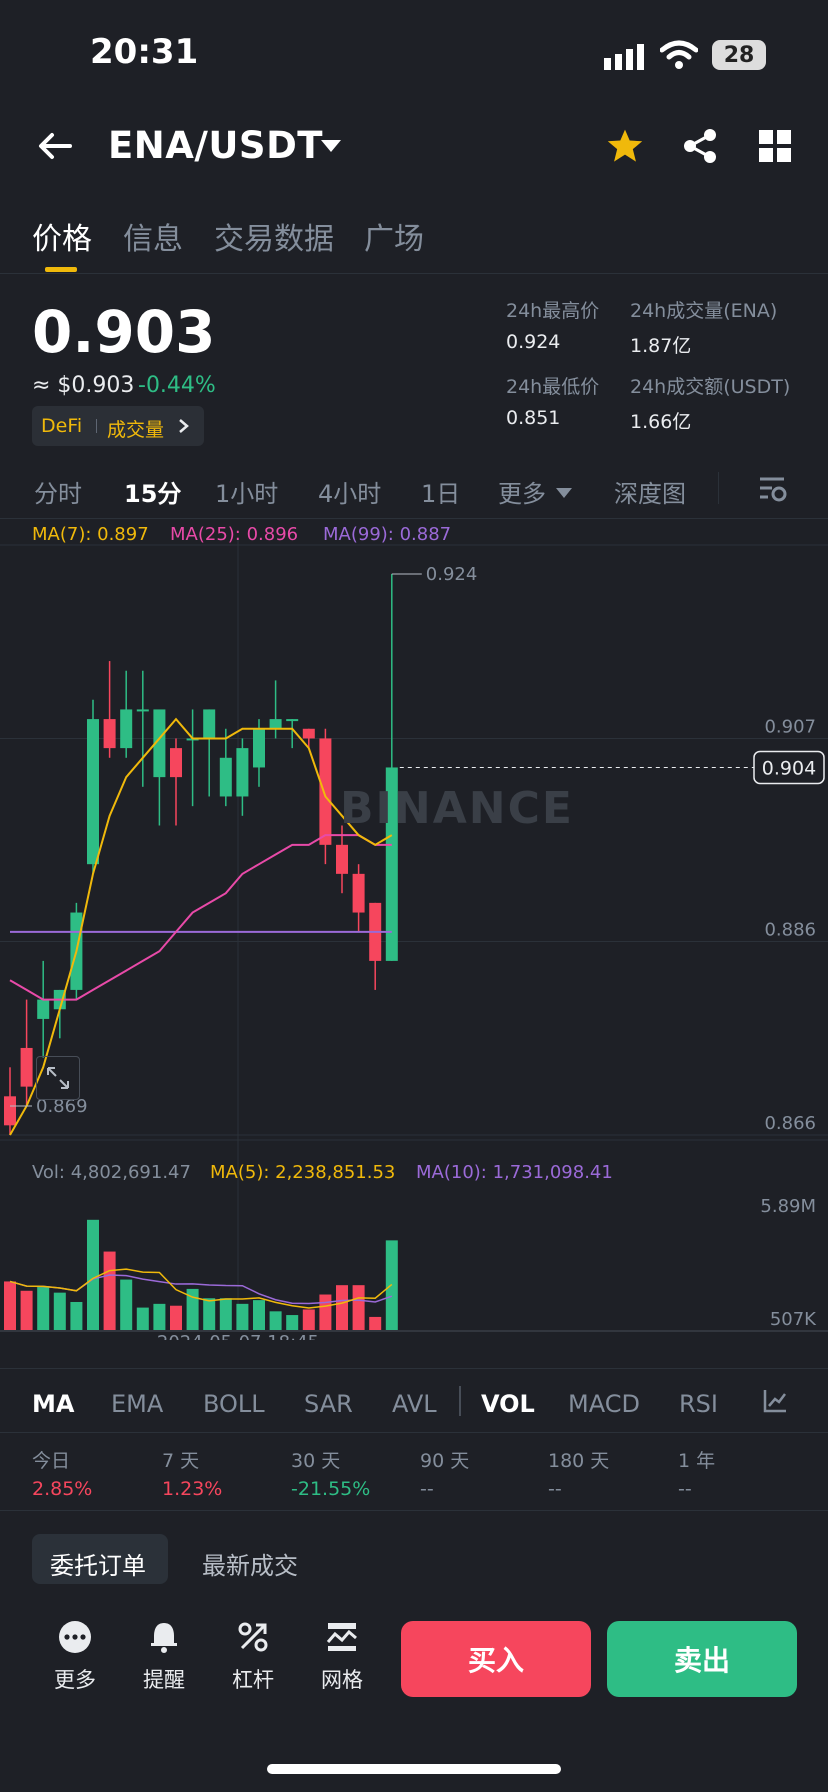 The image size is (828, 1792). Describe the element at coordinates (414, 273) in the screenshot. I see `divider` at that location.